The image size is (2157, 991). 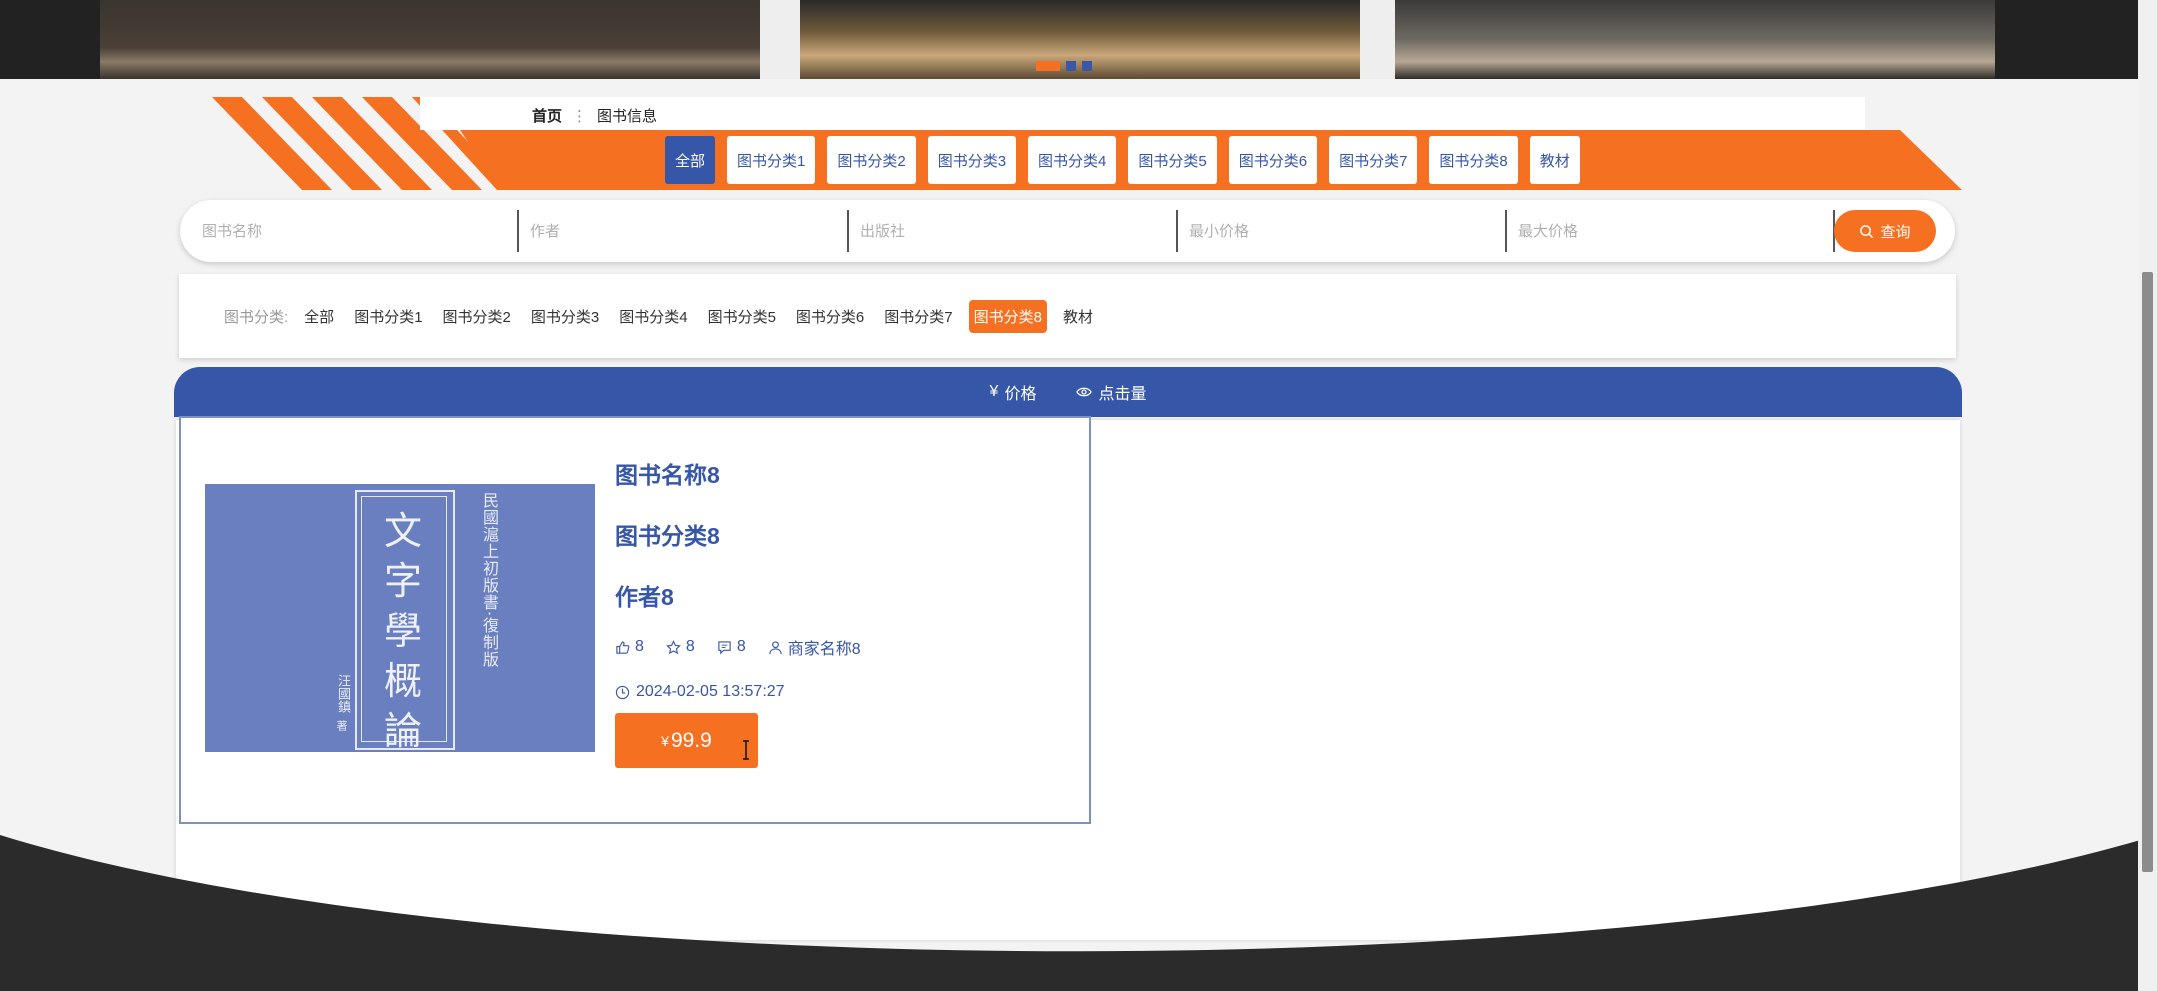 What do you see at coordinates (771, 160) in the screenshot?
I see `category-tab-2: 图书分类1` at bounding box center [771, 160].